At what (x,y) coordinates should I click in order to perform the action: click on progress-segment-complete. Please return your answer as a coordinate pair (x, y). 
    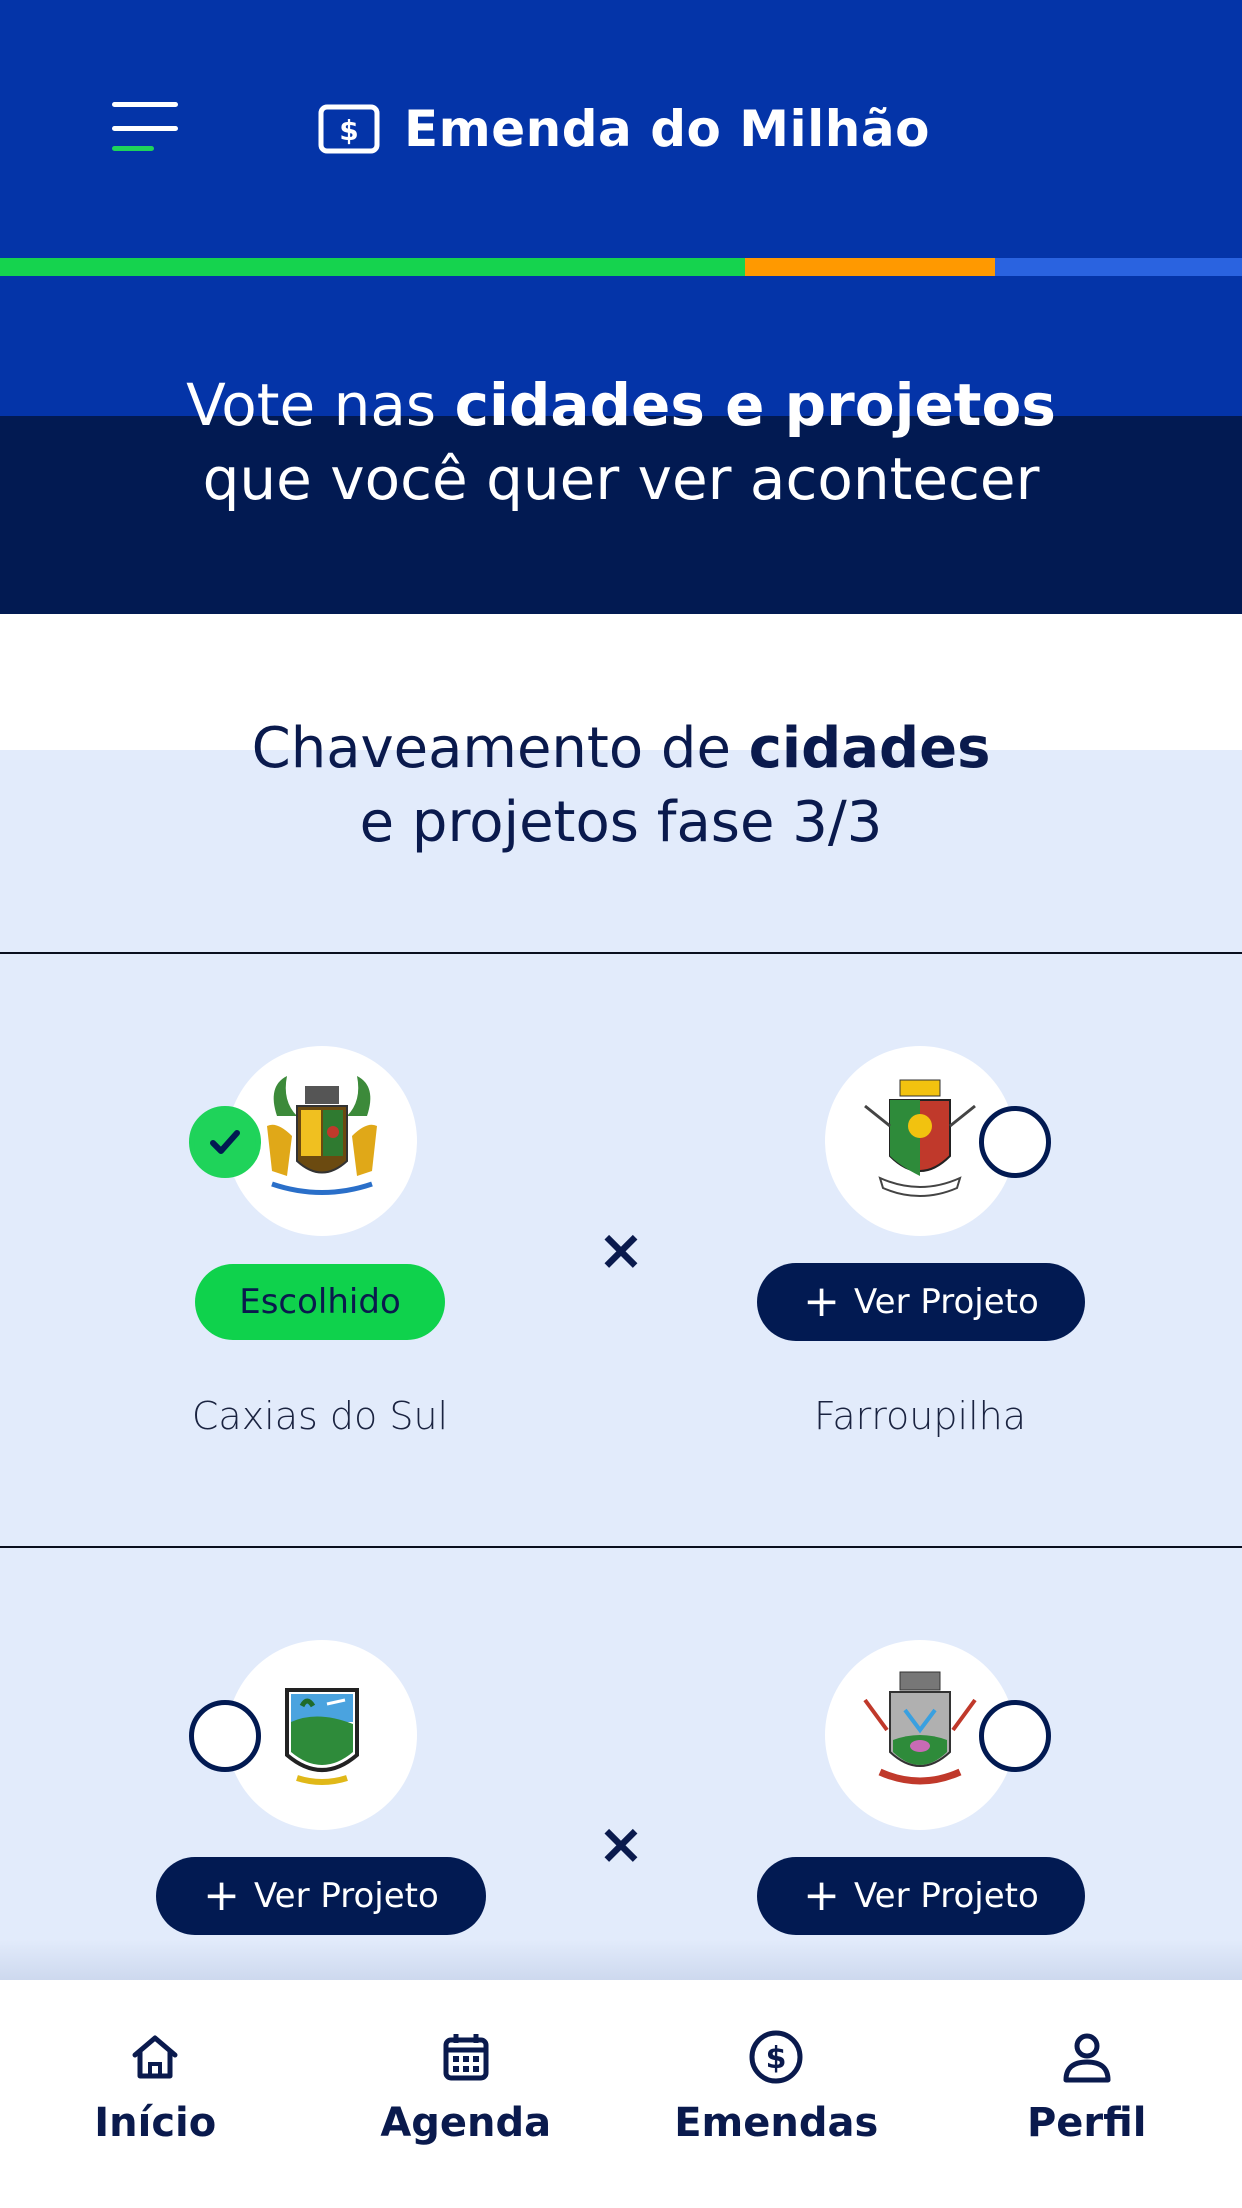
    Looking at the image, I should click on (372, 267).